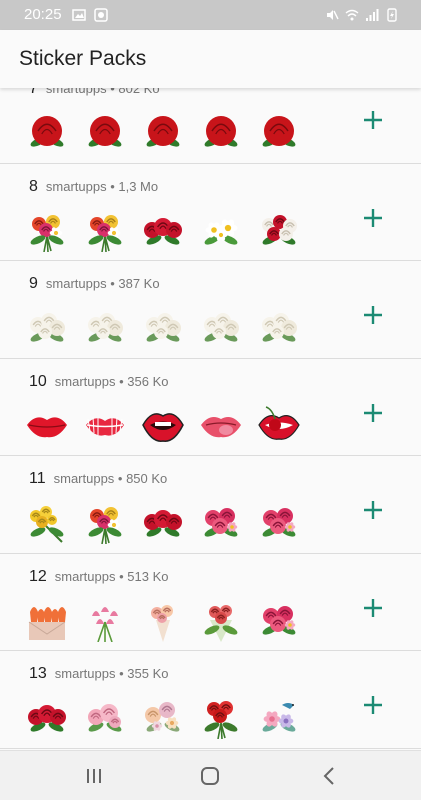 This screenshot has height=800, width=421. What do you see at coordinates (38, 381) in the screenshot?
I see `pack-number: 10` at bounding box center [38, 381].